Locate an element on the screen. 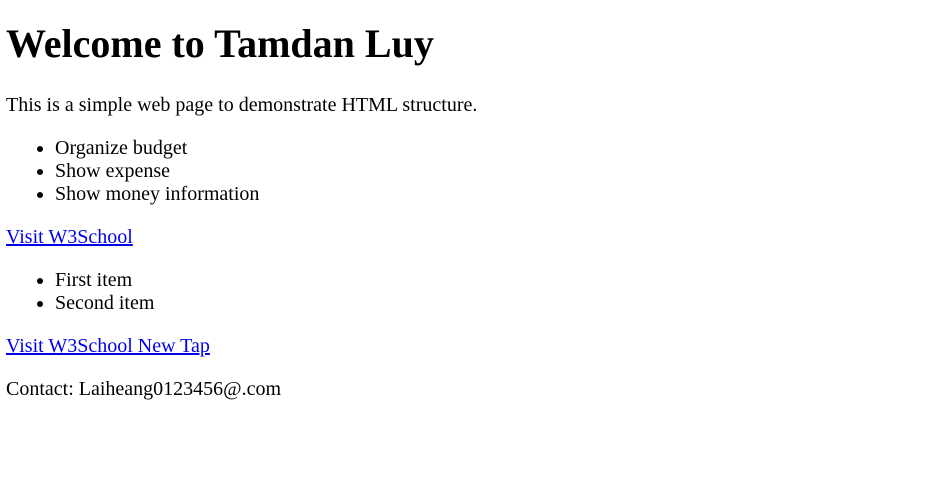 The width and height of the screenshot is (942, 501). visit-w3school-new-tab-link: Visit W3School New Tap is located at coordinates (108, 346).